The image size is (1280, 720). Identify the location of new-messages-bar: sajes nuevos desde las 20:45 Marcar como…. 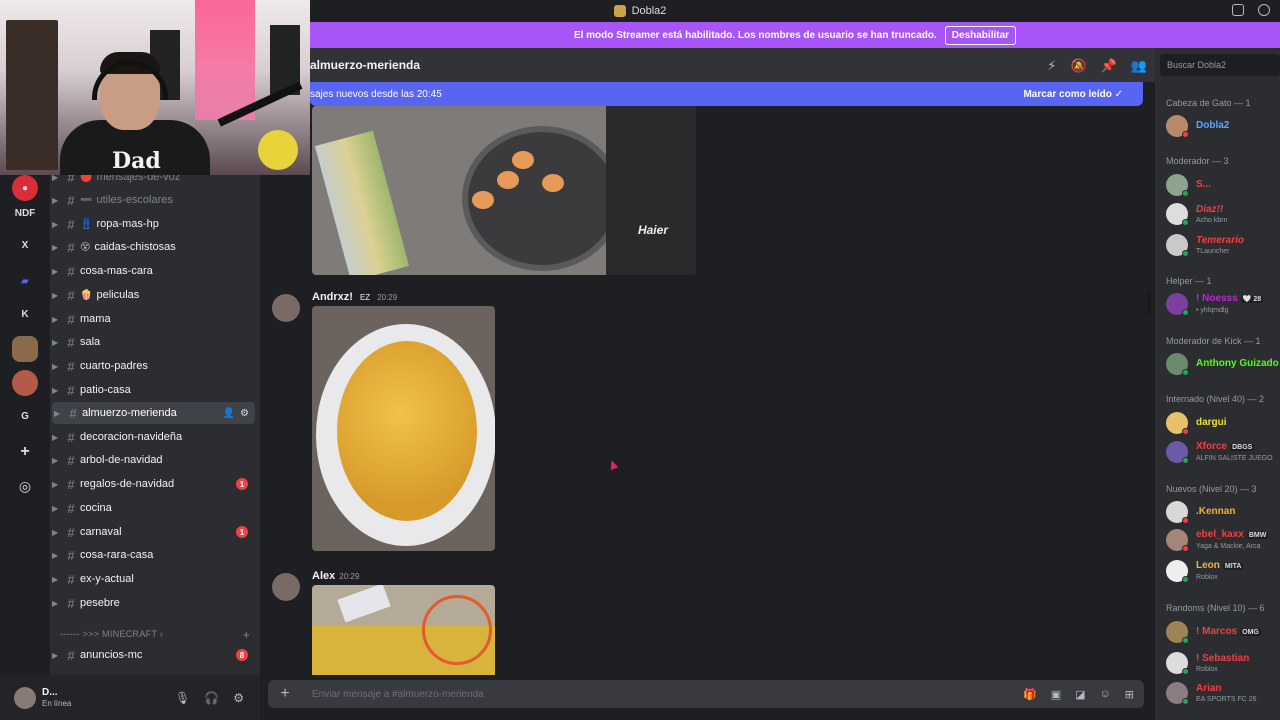
(726, 94).